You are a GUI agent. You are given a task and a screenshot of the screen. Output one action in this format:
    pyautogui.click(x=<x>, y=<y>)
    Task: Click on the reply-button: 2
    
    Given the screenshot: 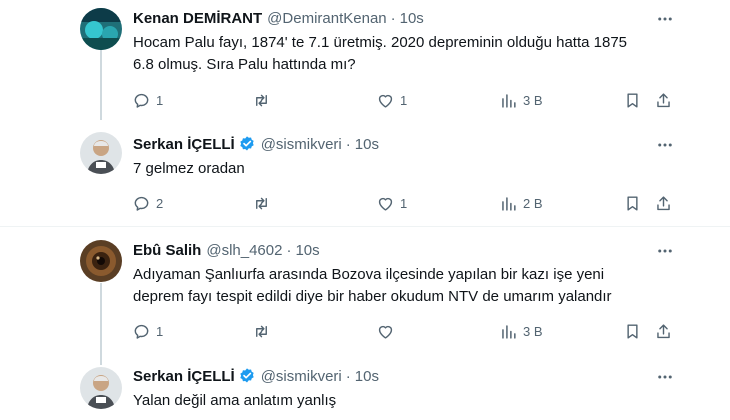 What is the action you would take?
    pyautogui.click(x=147, y=203)
    